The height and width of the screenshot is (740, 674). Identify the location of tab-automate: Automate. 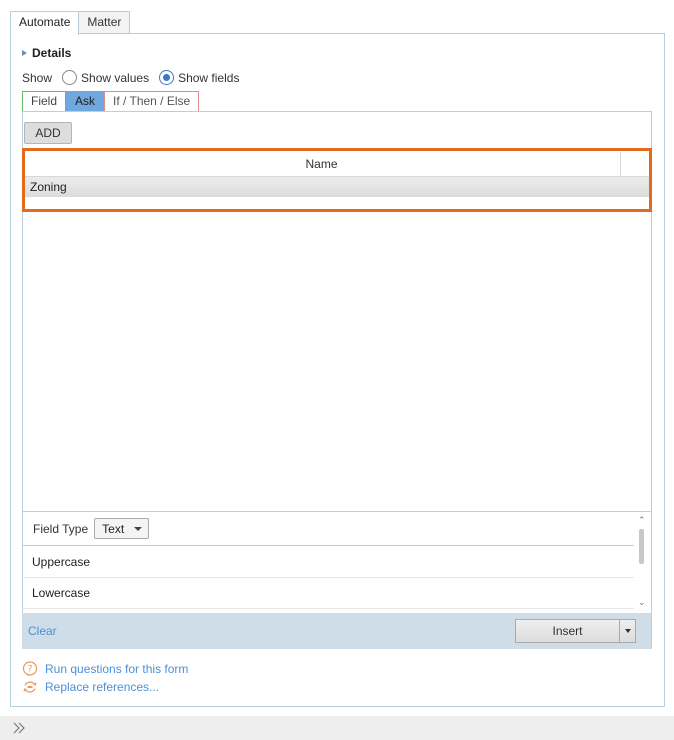
(45, 23).